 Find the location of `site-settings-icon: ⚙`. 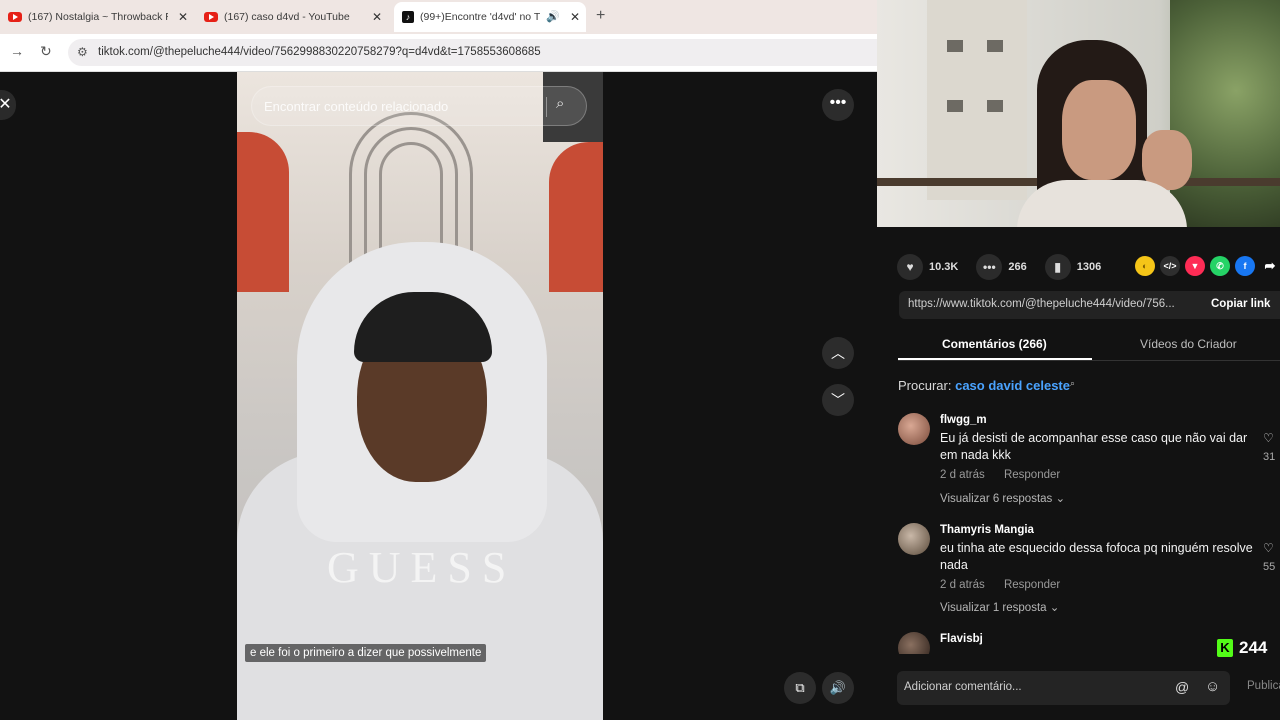

site-settings-icon: ⚙ is located at coordinates (82, 52).